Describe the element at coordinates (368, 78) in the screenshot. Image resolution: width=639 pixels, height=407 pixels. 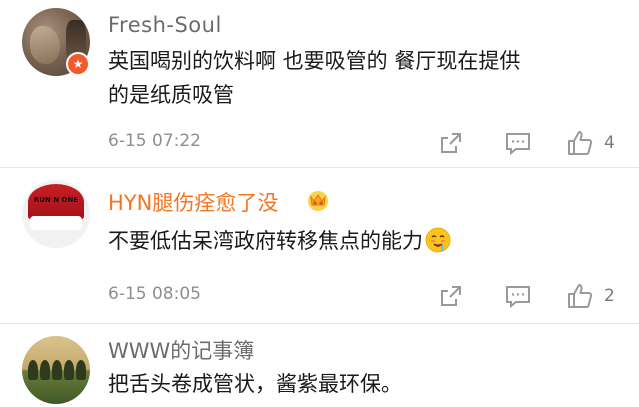
I see `comment-text: 英国喝别的饮料啊 也要吸管的 餐厅现在提供 的是纸质吸管` at that location.